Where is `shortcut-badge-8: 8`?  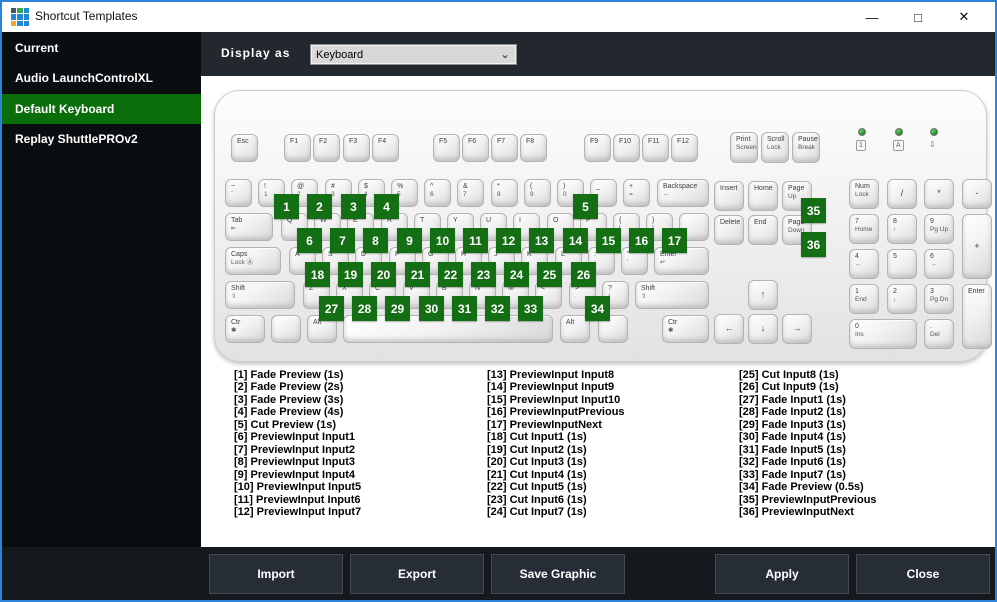 shortcut-badge-8: 8 is located at coordinates (375, 240).